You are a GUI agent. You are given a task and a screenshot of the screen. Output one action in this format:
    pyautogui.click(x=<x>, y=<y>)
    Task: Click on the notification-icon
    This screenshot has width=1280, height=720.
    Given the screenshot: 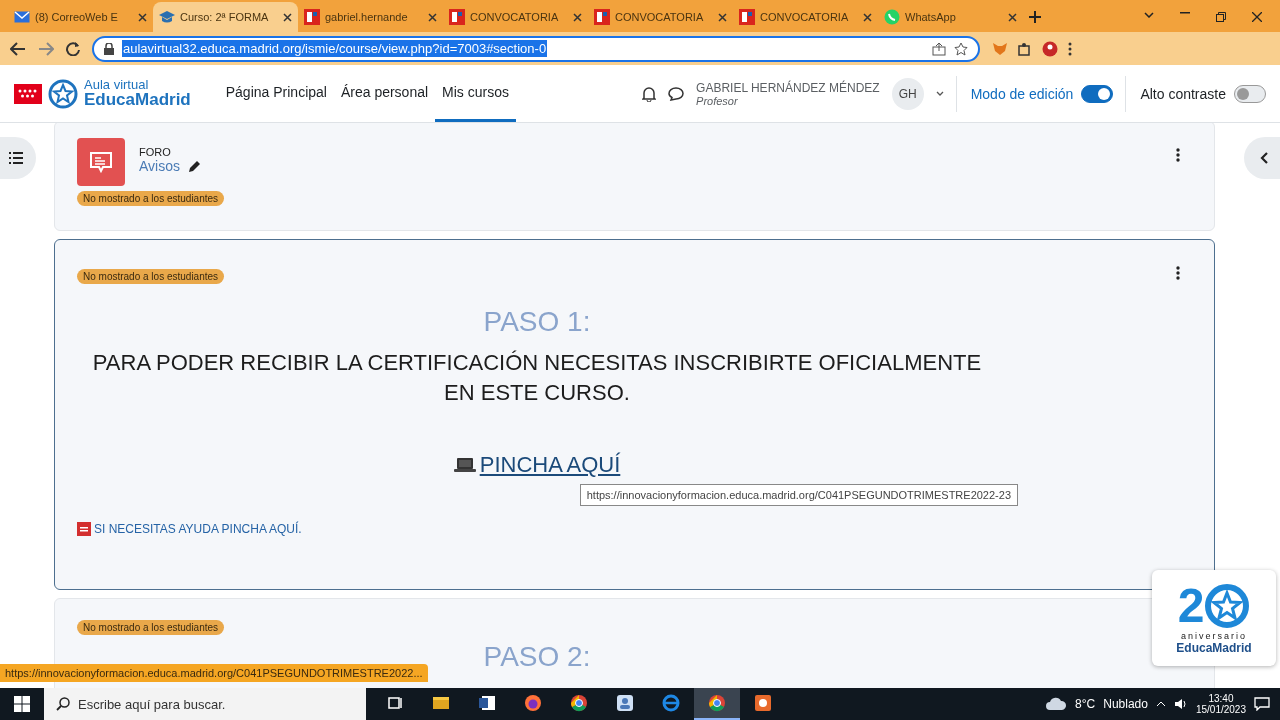 What is the action you would take?
    pyautogui.click(x=1262, y=704)
    